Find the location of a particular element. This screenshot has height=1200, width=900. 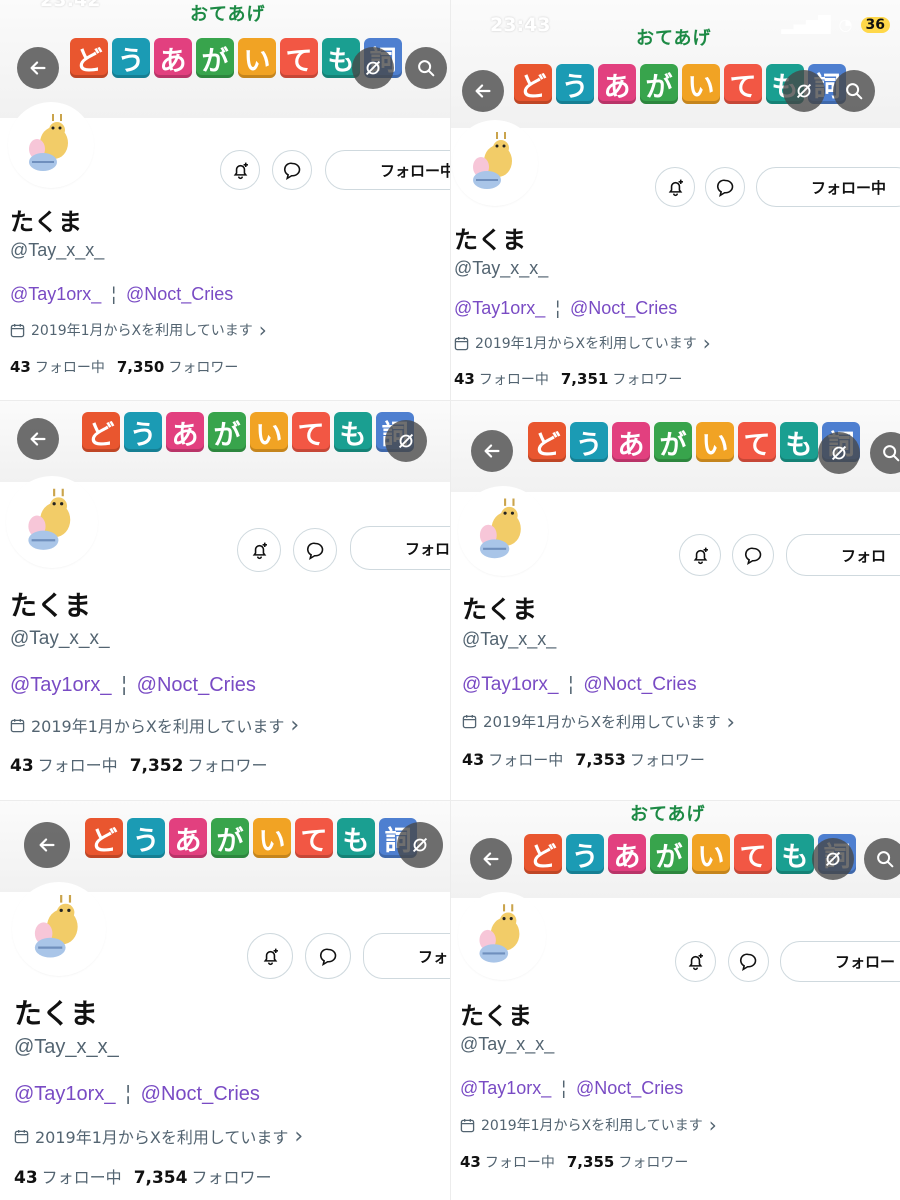

followers-count: 7,353 is located at coordinates (600, 759).